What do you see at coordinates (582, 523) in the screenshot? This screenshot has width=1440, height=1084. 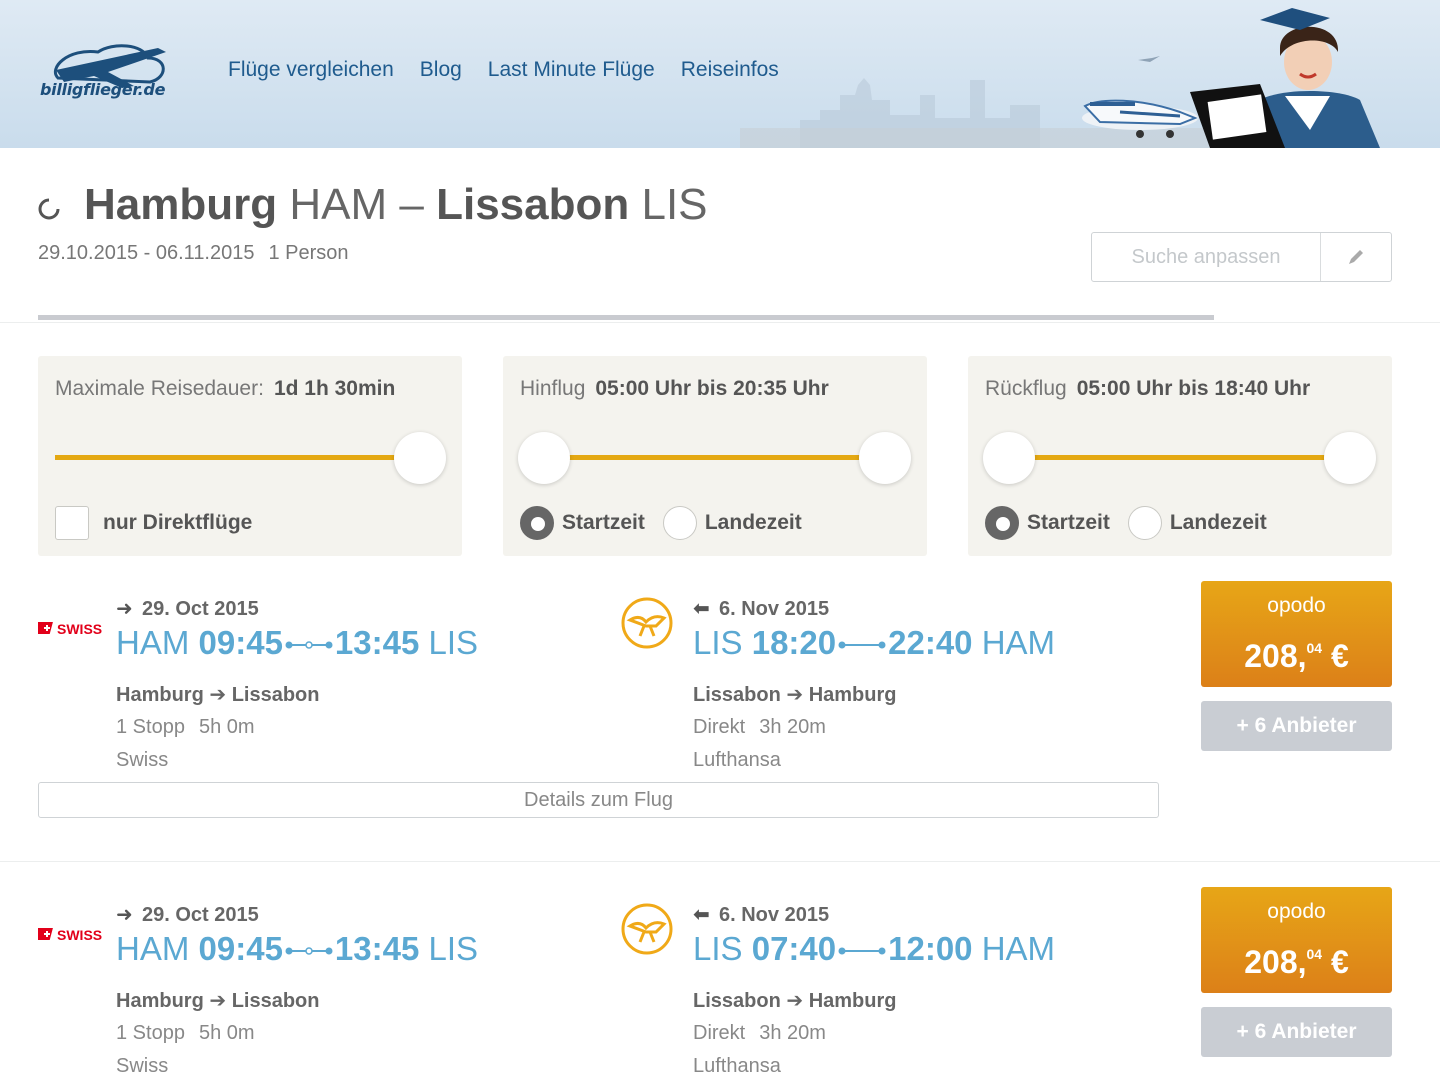 I see `outbound-radio-start: Startzeit` at bounding box center [582, 523].